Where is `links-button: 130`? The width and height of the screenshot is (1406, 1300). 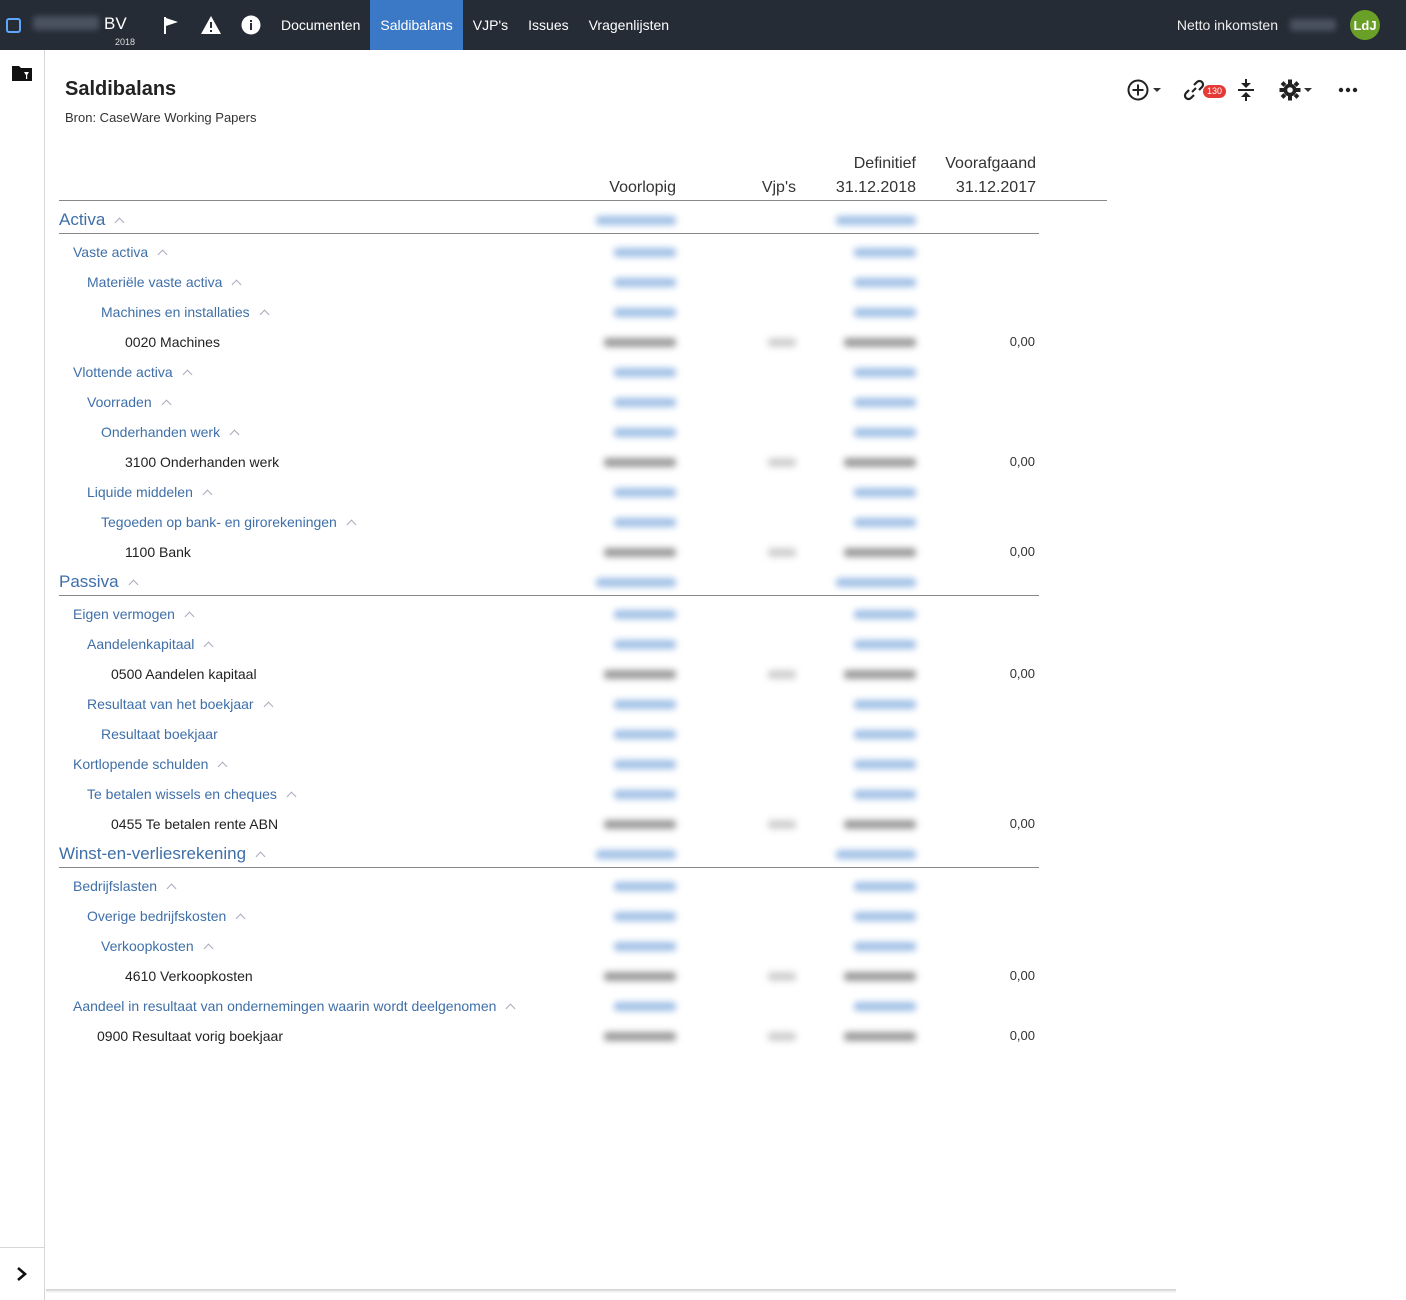 links-button: 130 is located at coordinates (1205, 90).